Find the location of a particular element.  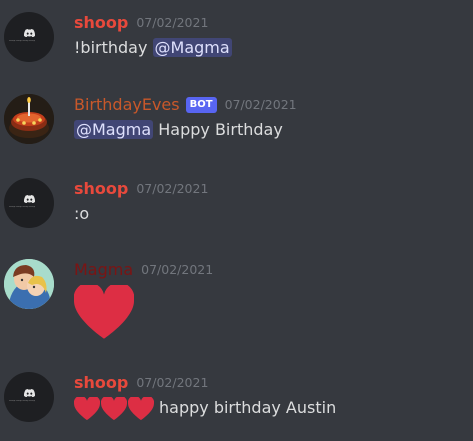

message-text: happy birthday Austin is located at coordinates (248, 407).